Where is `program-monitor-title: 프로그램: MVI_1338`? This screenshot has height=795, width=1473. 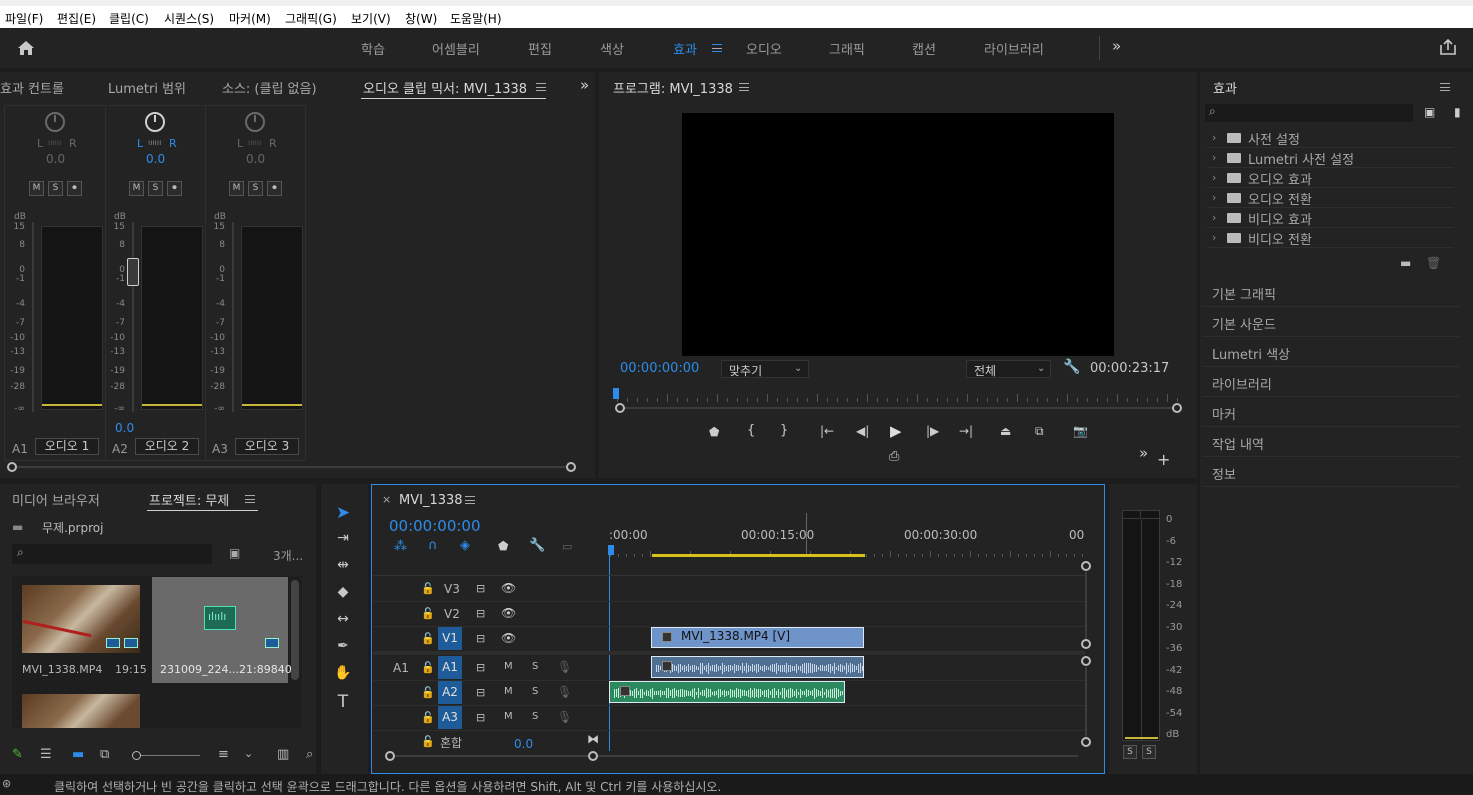 program-monitor-title: 프로그램: MVI_1338 is located at coordinates (673, 87).